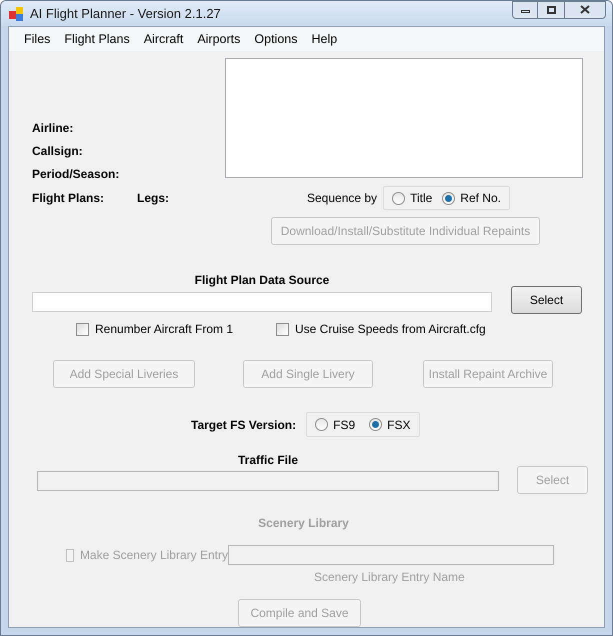 The image size is (613, 636). Describe the element at coordinates (68, 198) in the screenshot. I see `count-label: Flight Plans:` at that location.